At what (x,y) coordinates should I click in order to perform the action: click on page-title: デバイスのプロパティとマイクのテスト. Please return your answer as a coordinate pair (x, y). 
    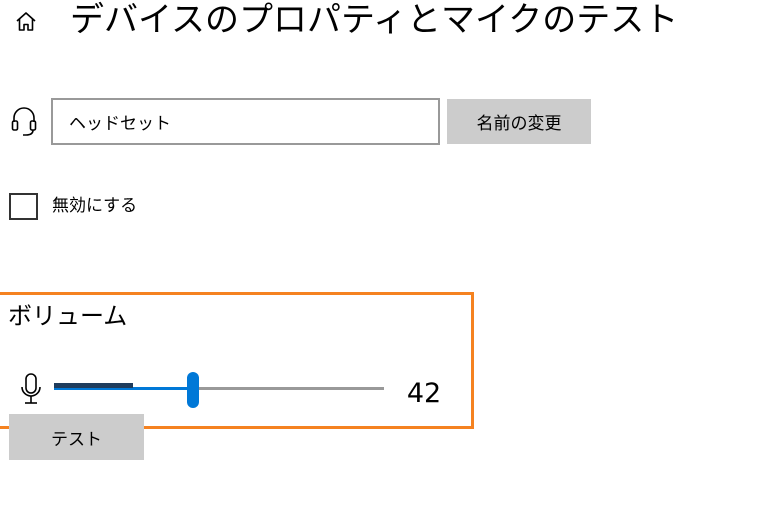
    Looking at the image, I should click on (374, 20).